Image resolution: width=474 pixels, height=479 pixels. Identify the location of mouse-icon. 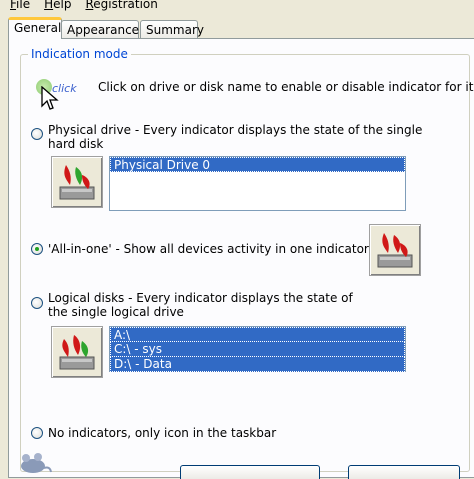
(33, 460).